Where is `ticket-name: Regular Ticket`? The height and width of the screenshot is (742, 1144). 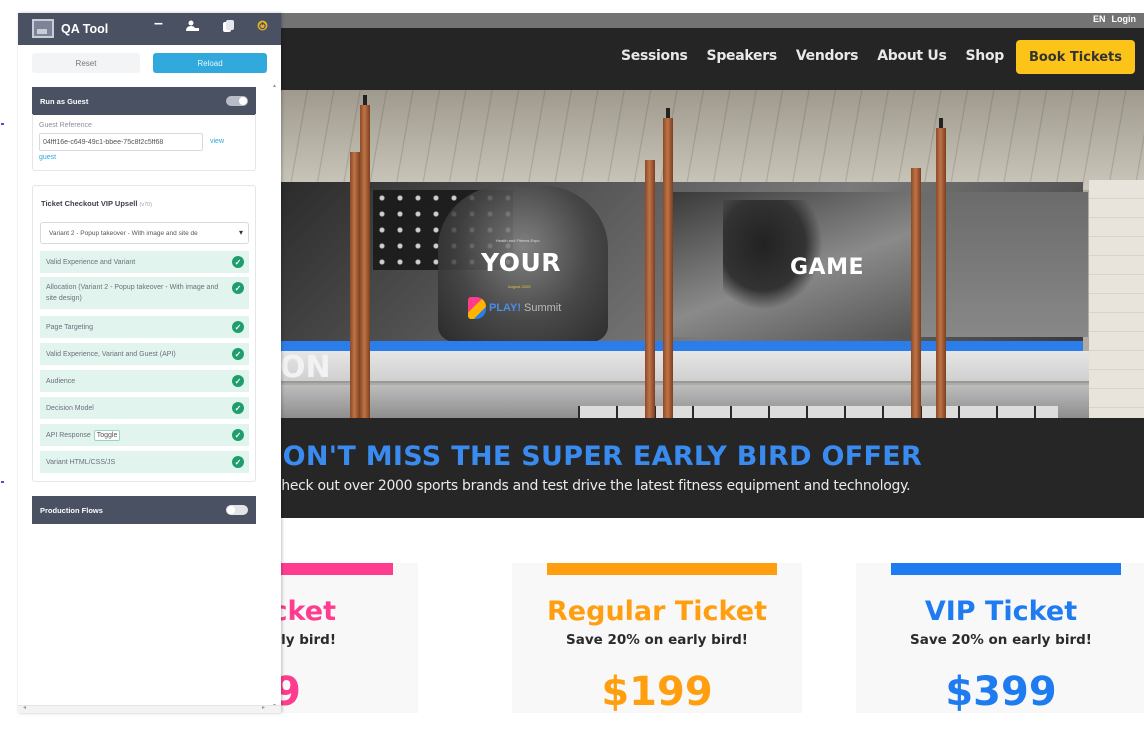 ticket-name: Regular Ticket is located at coordinates (657, 611).